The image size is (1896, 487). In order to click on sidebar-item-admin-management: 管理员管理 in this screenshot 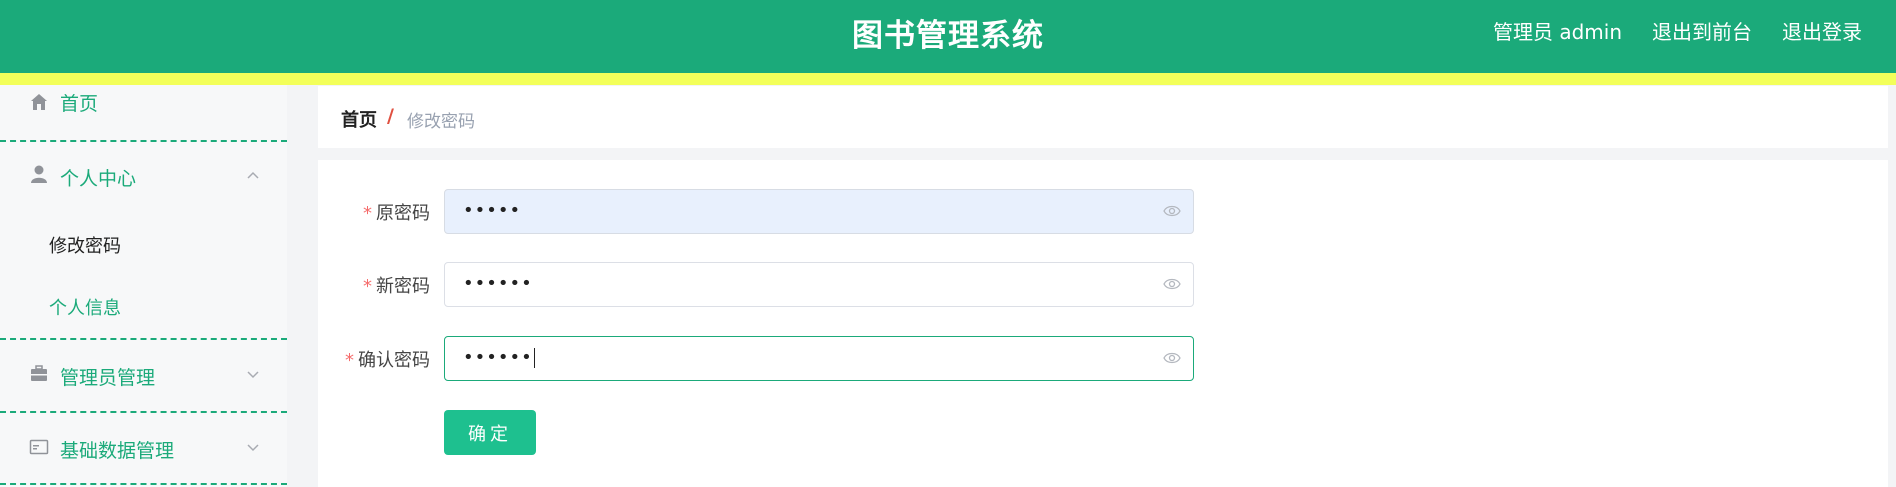, I will do `click(143, 375)`.